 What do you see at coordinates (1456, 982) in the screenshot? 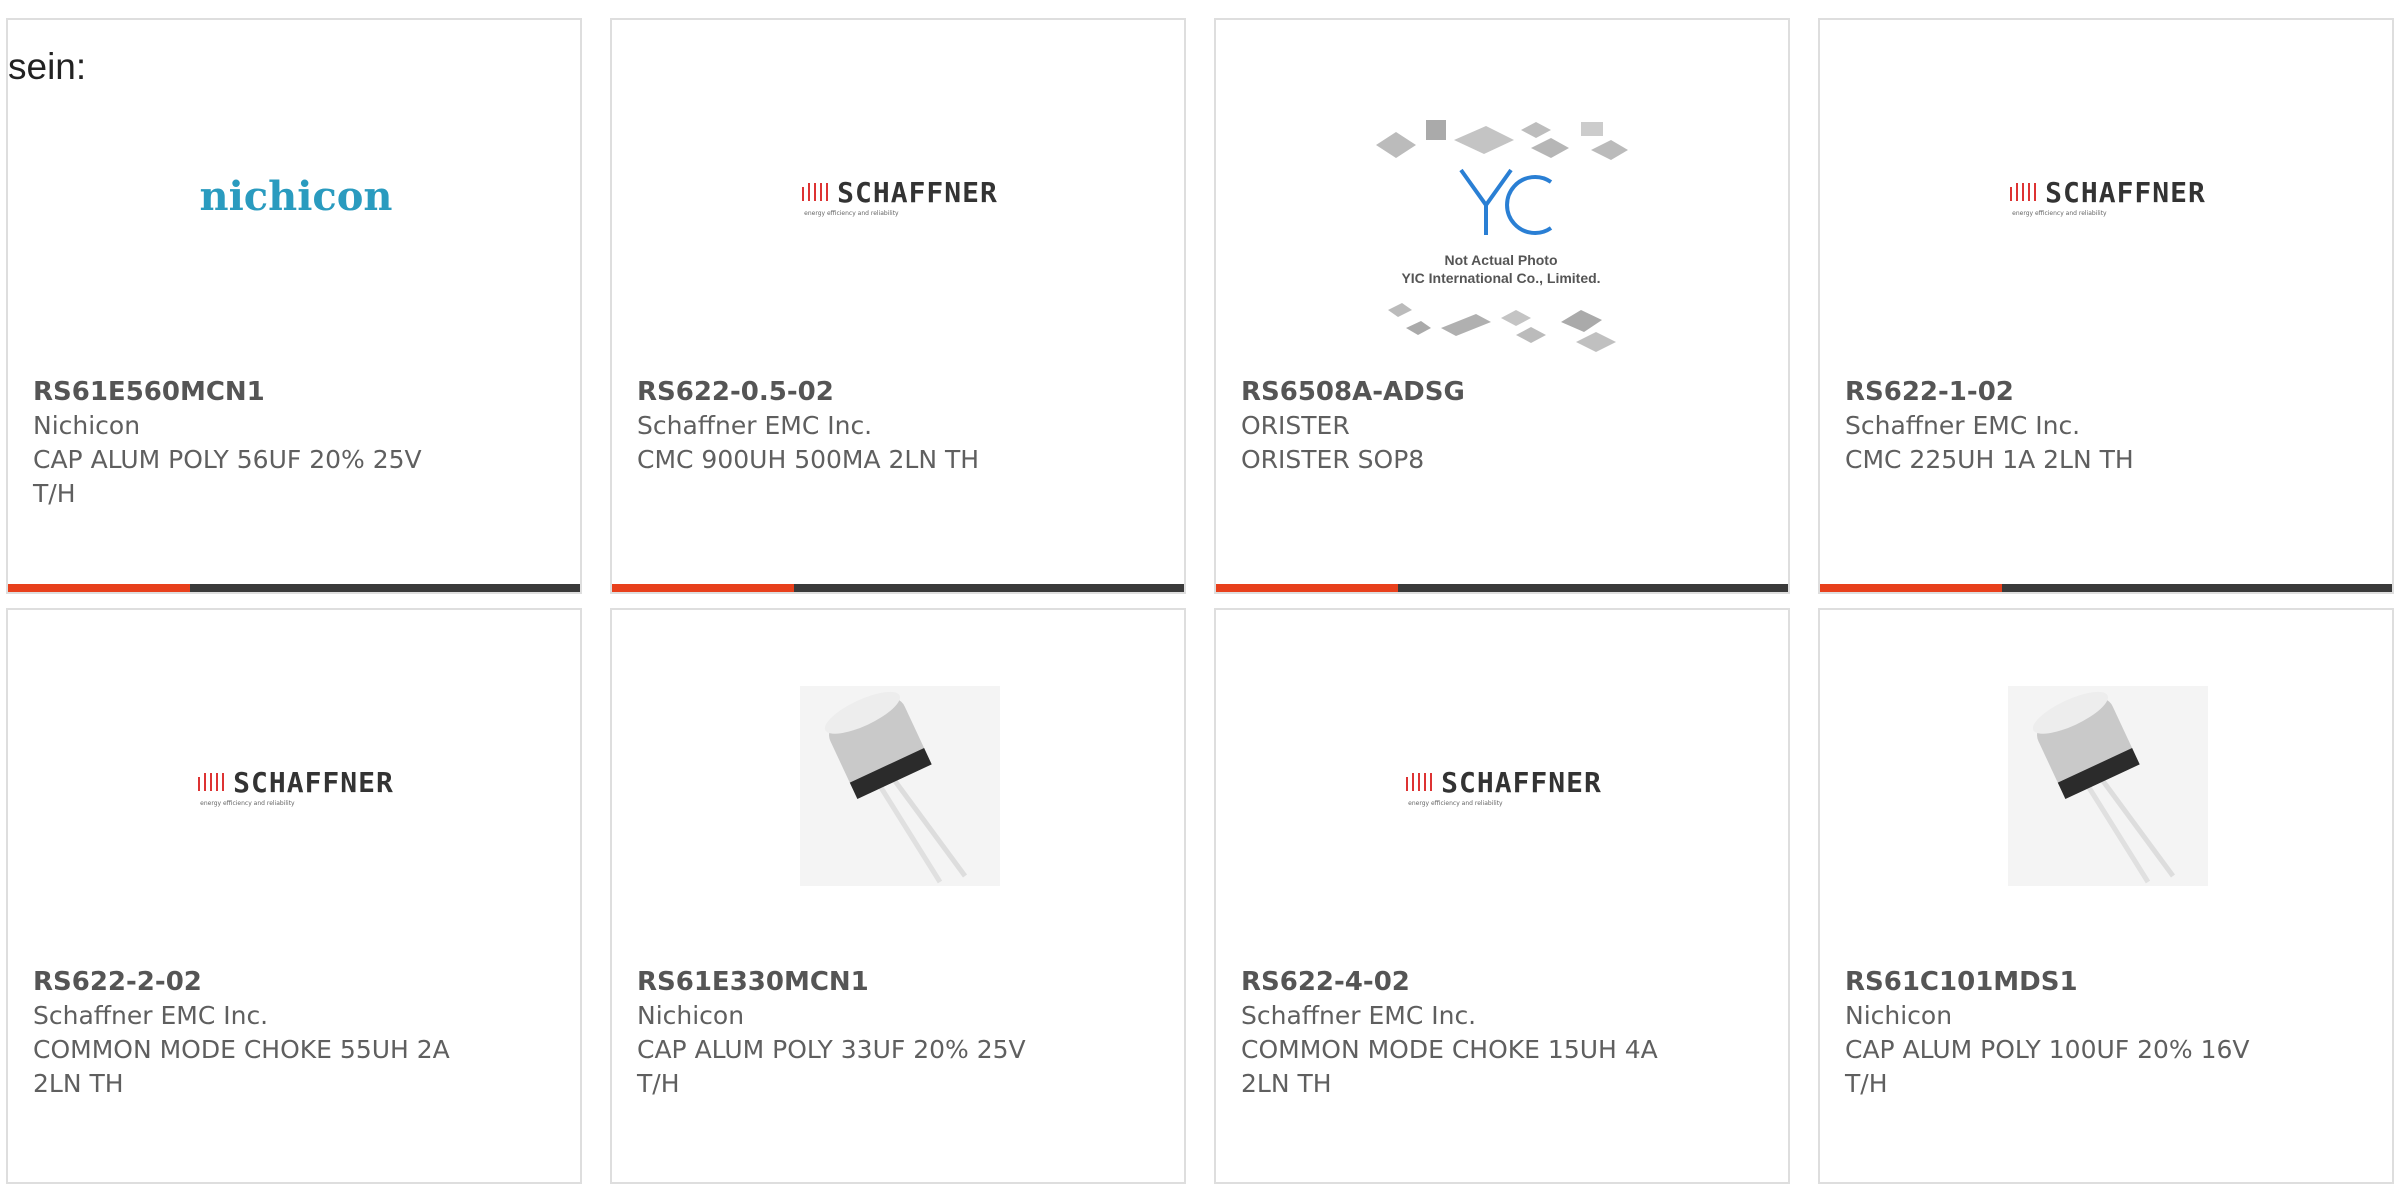
I see `part-number: RS622-4-02` at bounding box center [1456, 982].